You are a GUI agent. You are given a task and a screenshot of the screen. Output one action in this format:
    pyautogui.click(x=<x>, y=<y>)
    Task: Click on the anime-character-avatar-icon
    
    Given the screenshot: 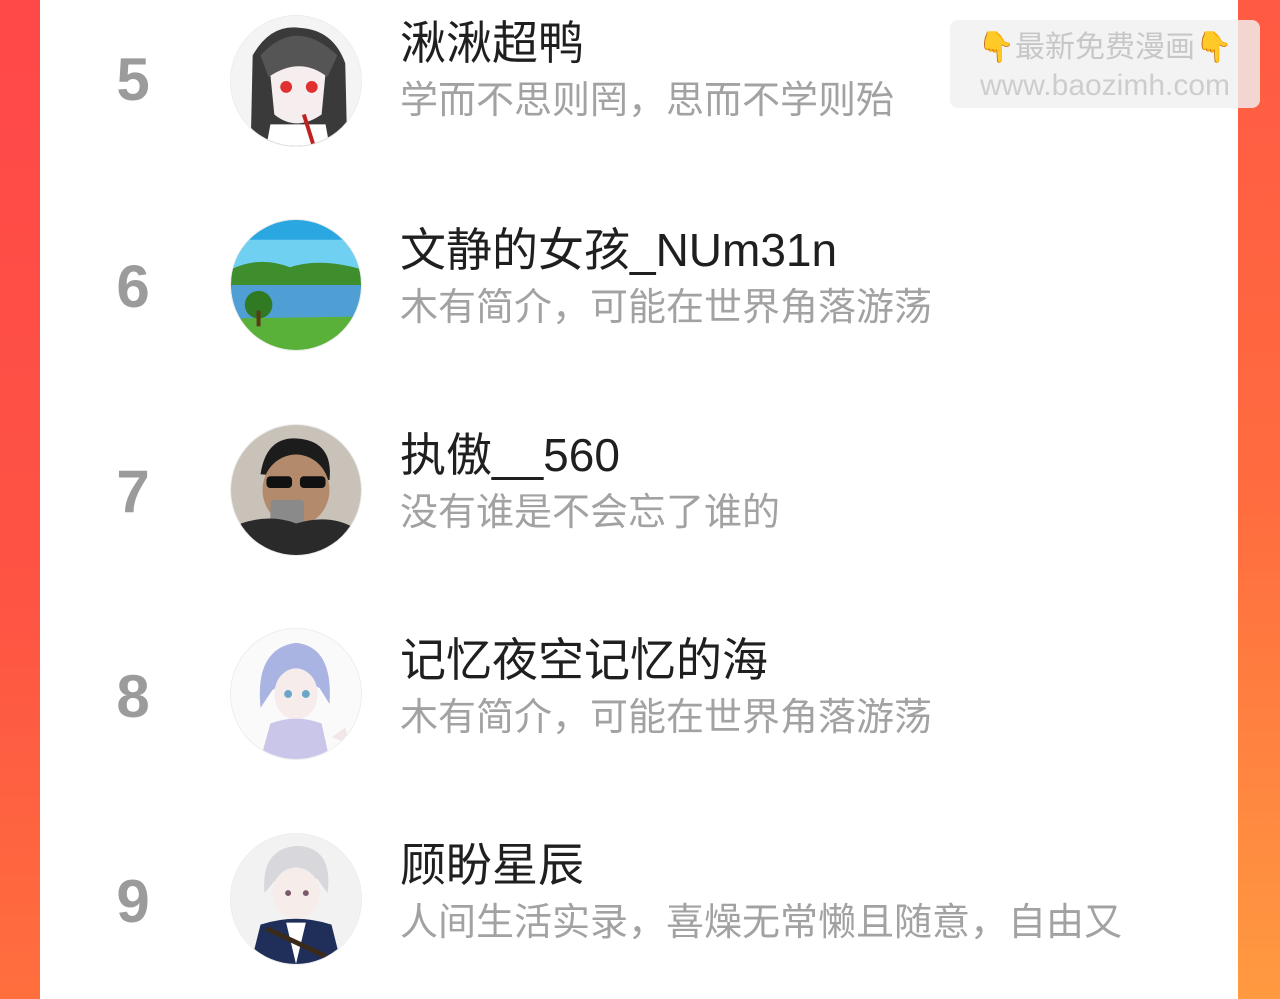 What is the action you would take?
    pyautogui.click(x=296, y=694)
    